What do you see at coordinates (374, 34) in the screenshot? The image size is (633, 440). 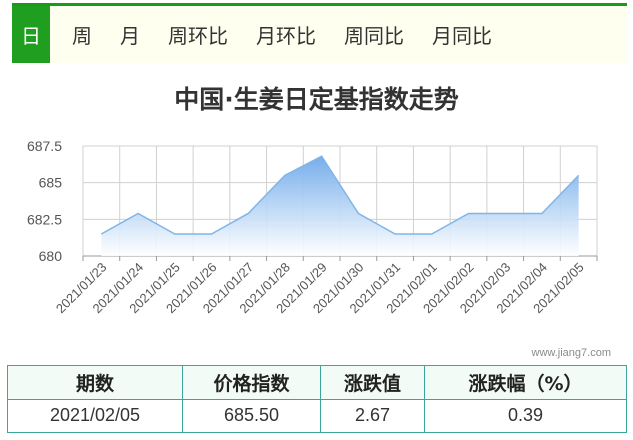 I see `tab-week-year-over-year: 周同比` at bounding box center [374, 34].